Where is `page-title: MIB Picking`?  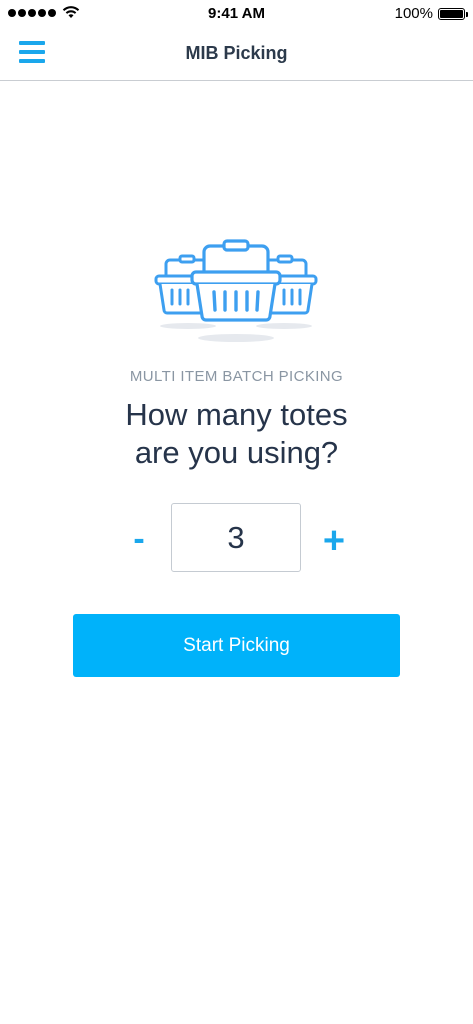
page-title: MIB Picking is located at coordinates (236, 53).